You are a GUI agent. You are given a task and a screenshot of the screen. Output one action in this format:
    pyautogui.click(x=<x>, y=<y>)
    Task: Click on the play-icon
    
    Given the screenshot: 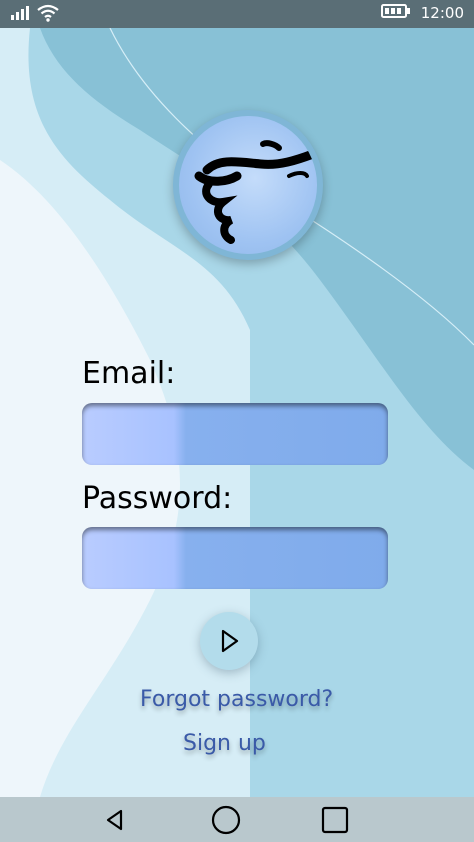 What is the action you would take?
    pyautogui.click(x=230, y=641)
    